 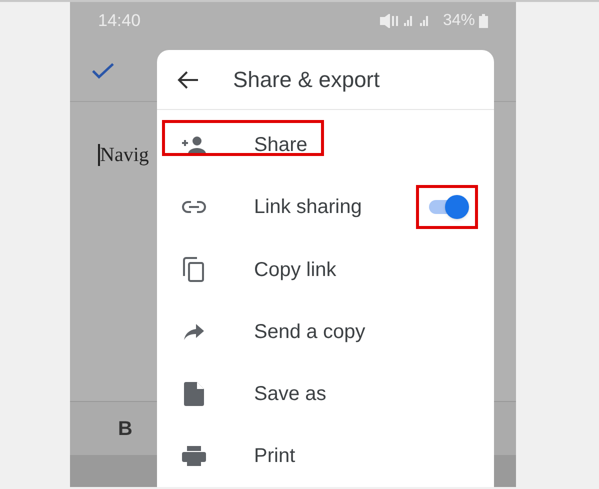 I want to click on battery-icon, so click(x=483, y=21).